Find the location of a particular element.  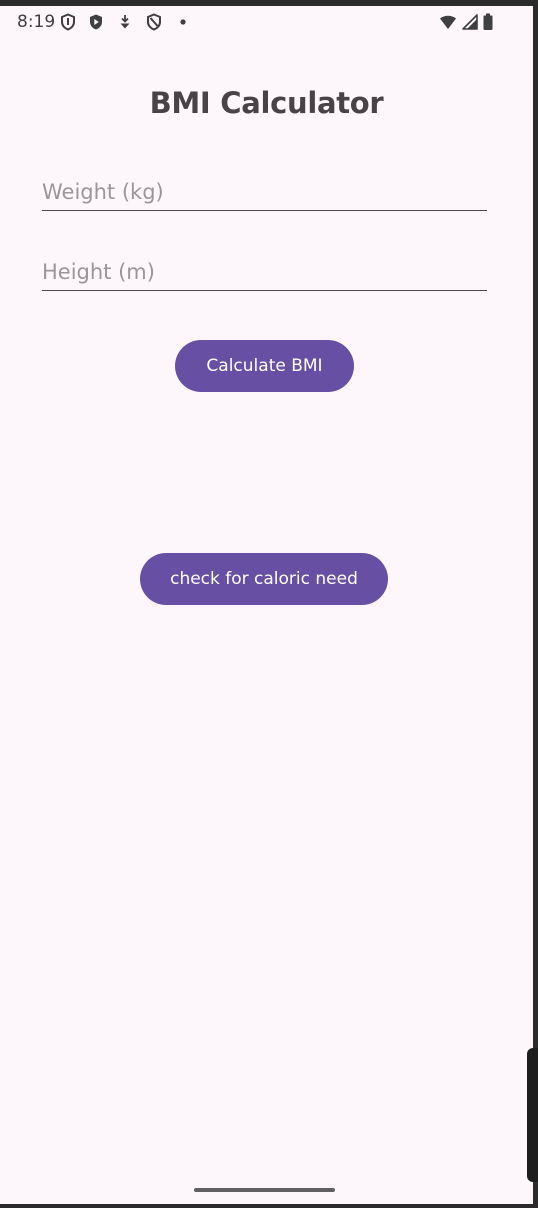

play-protect-icon is located at coordinates (96, 22).